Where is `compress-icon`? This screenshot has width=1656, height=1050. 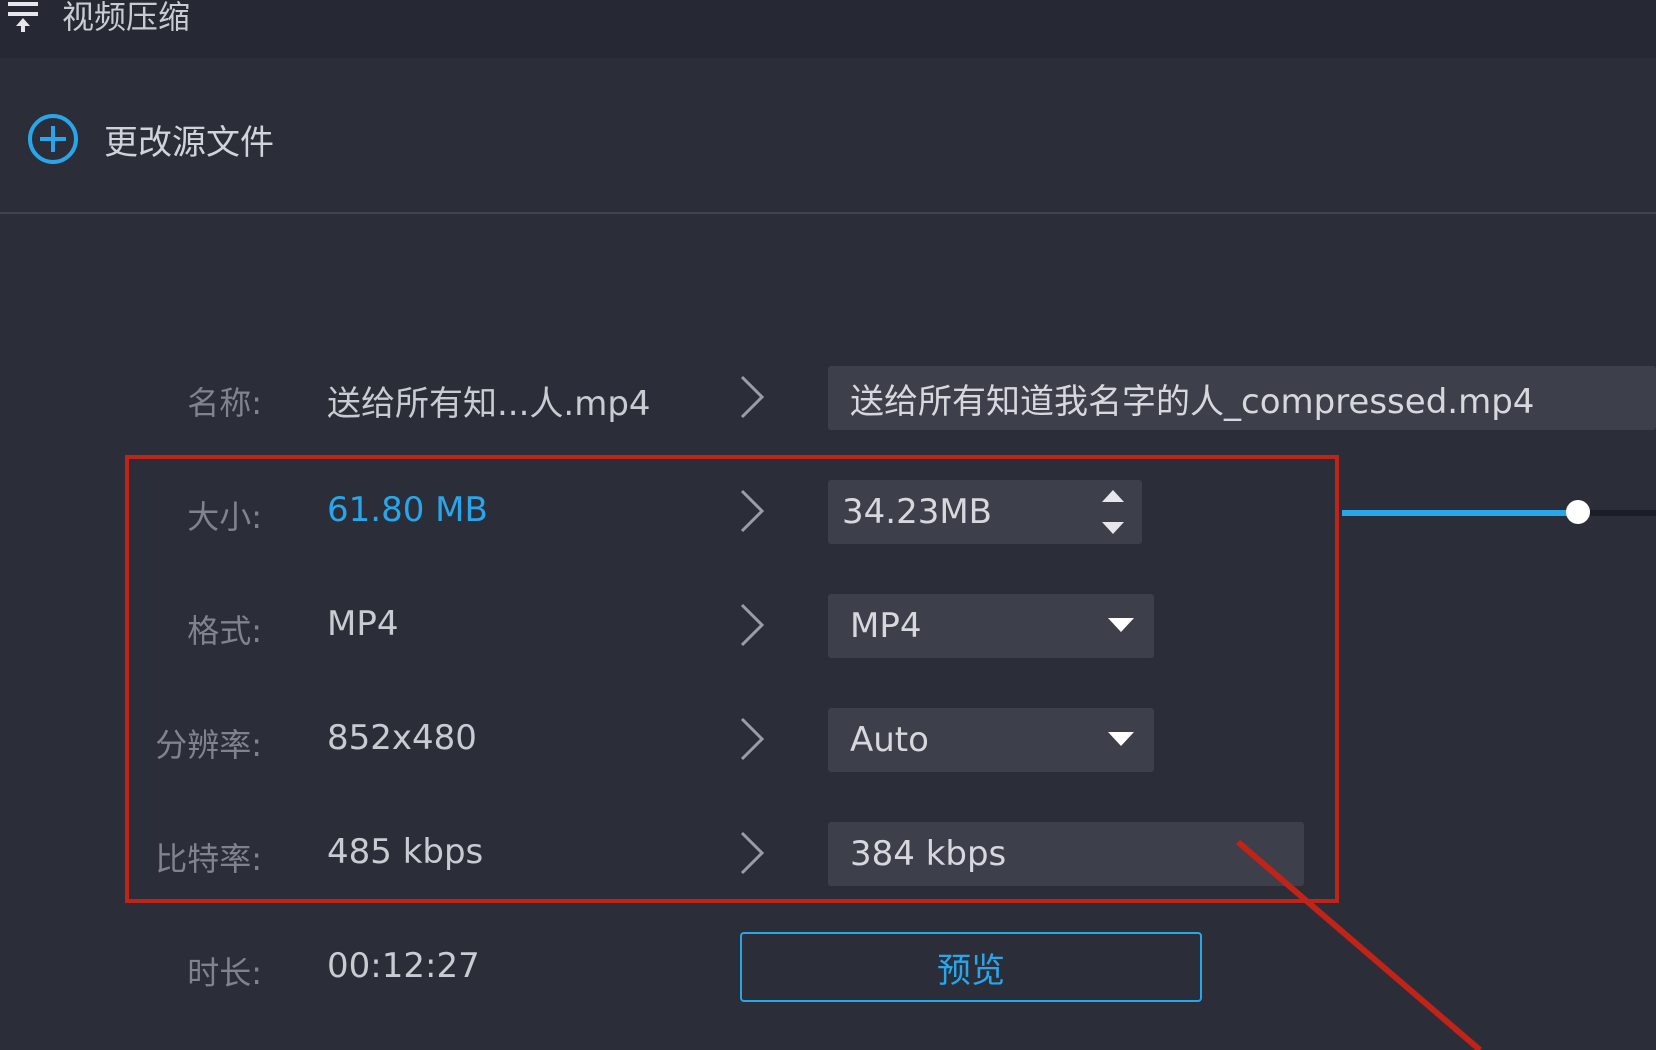 compress-icon is located at coordinates (23, 17).